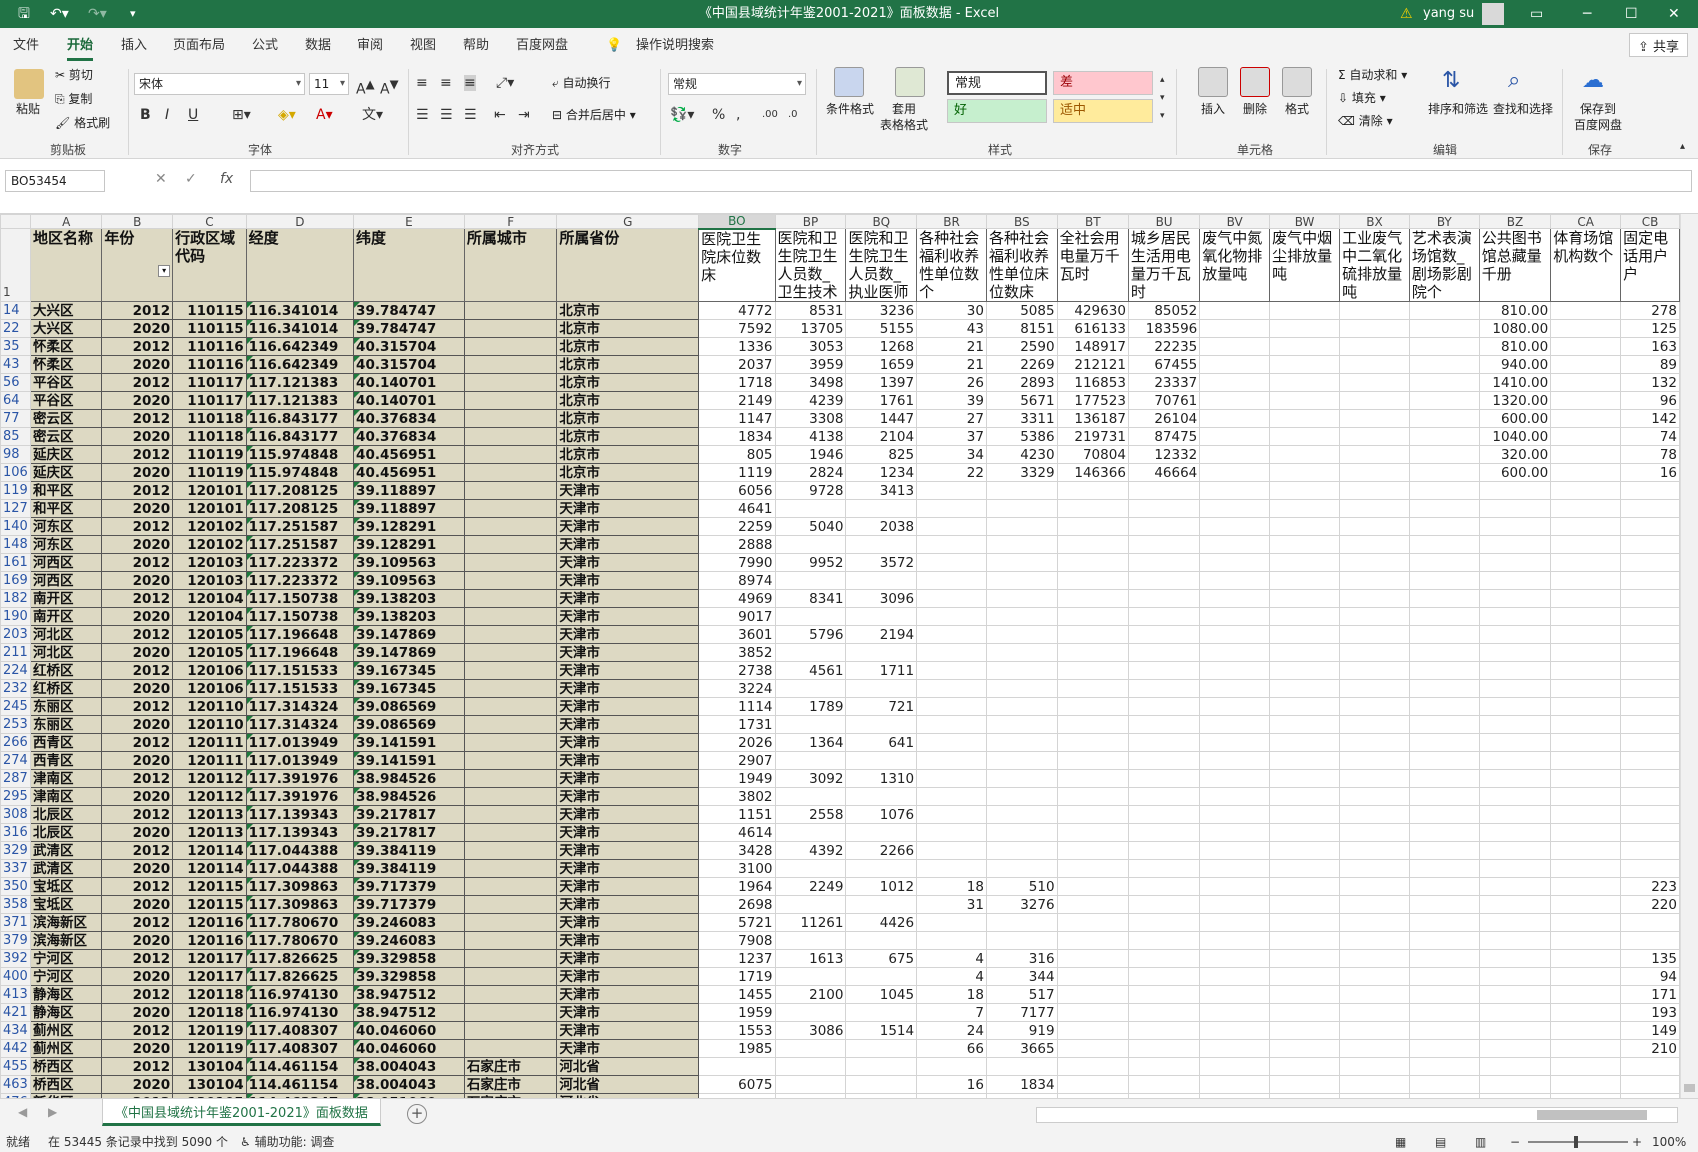 Image resolution: width=1698 pixels, height=1152 pixels. What do you see at coordinates (1576, 1142) in the screenshot?
I see `zoom-slider-thumb` at bounding box center [1576, 1142].